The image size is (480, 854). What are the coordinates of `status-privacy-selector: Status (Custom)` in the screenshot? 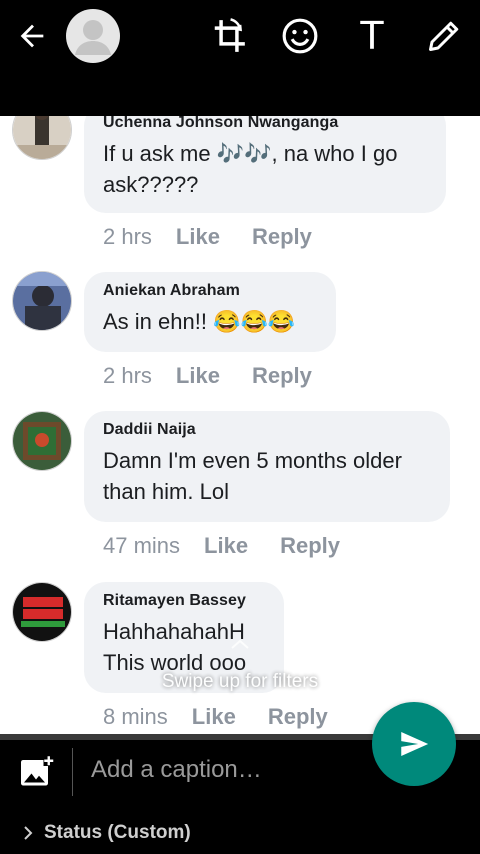 It's located at (106, 833).